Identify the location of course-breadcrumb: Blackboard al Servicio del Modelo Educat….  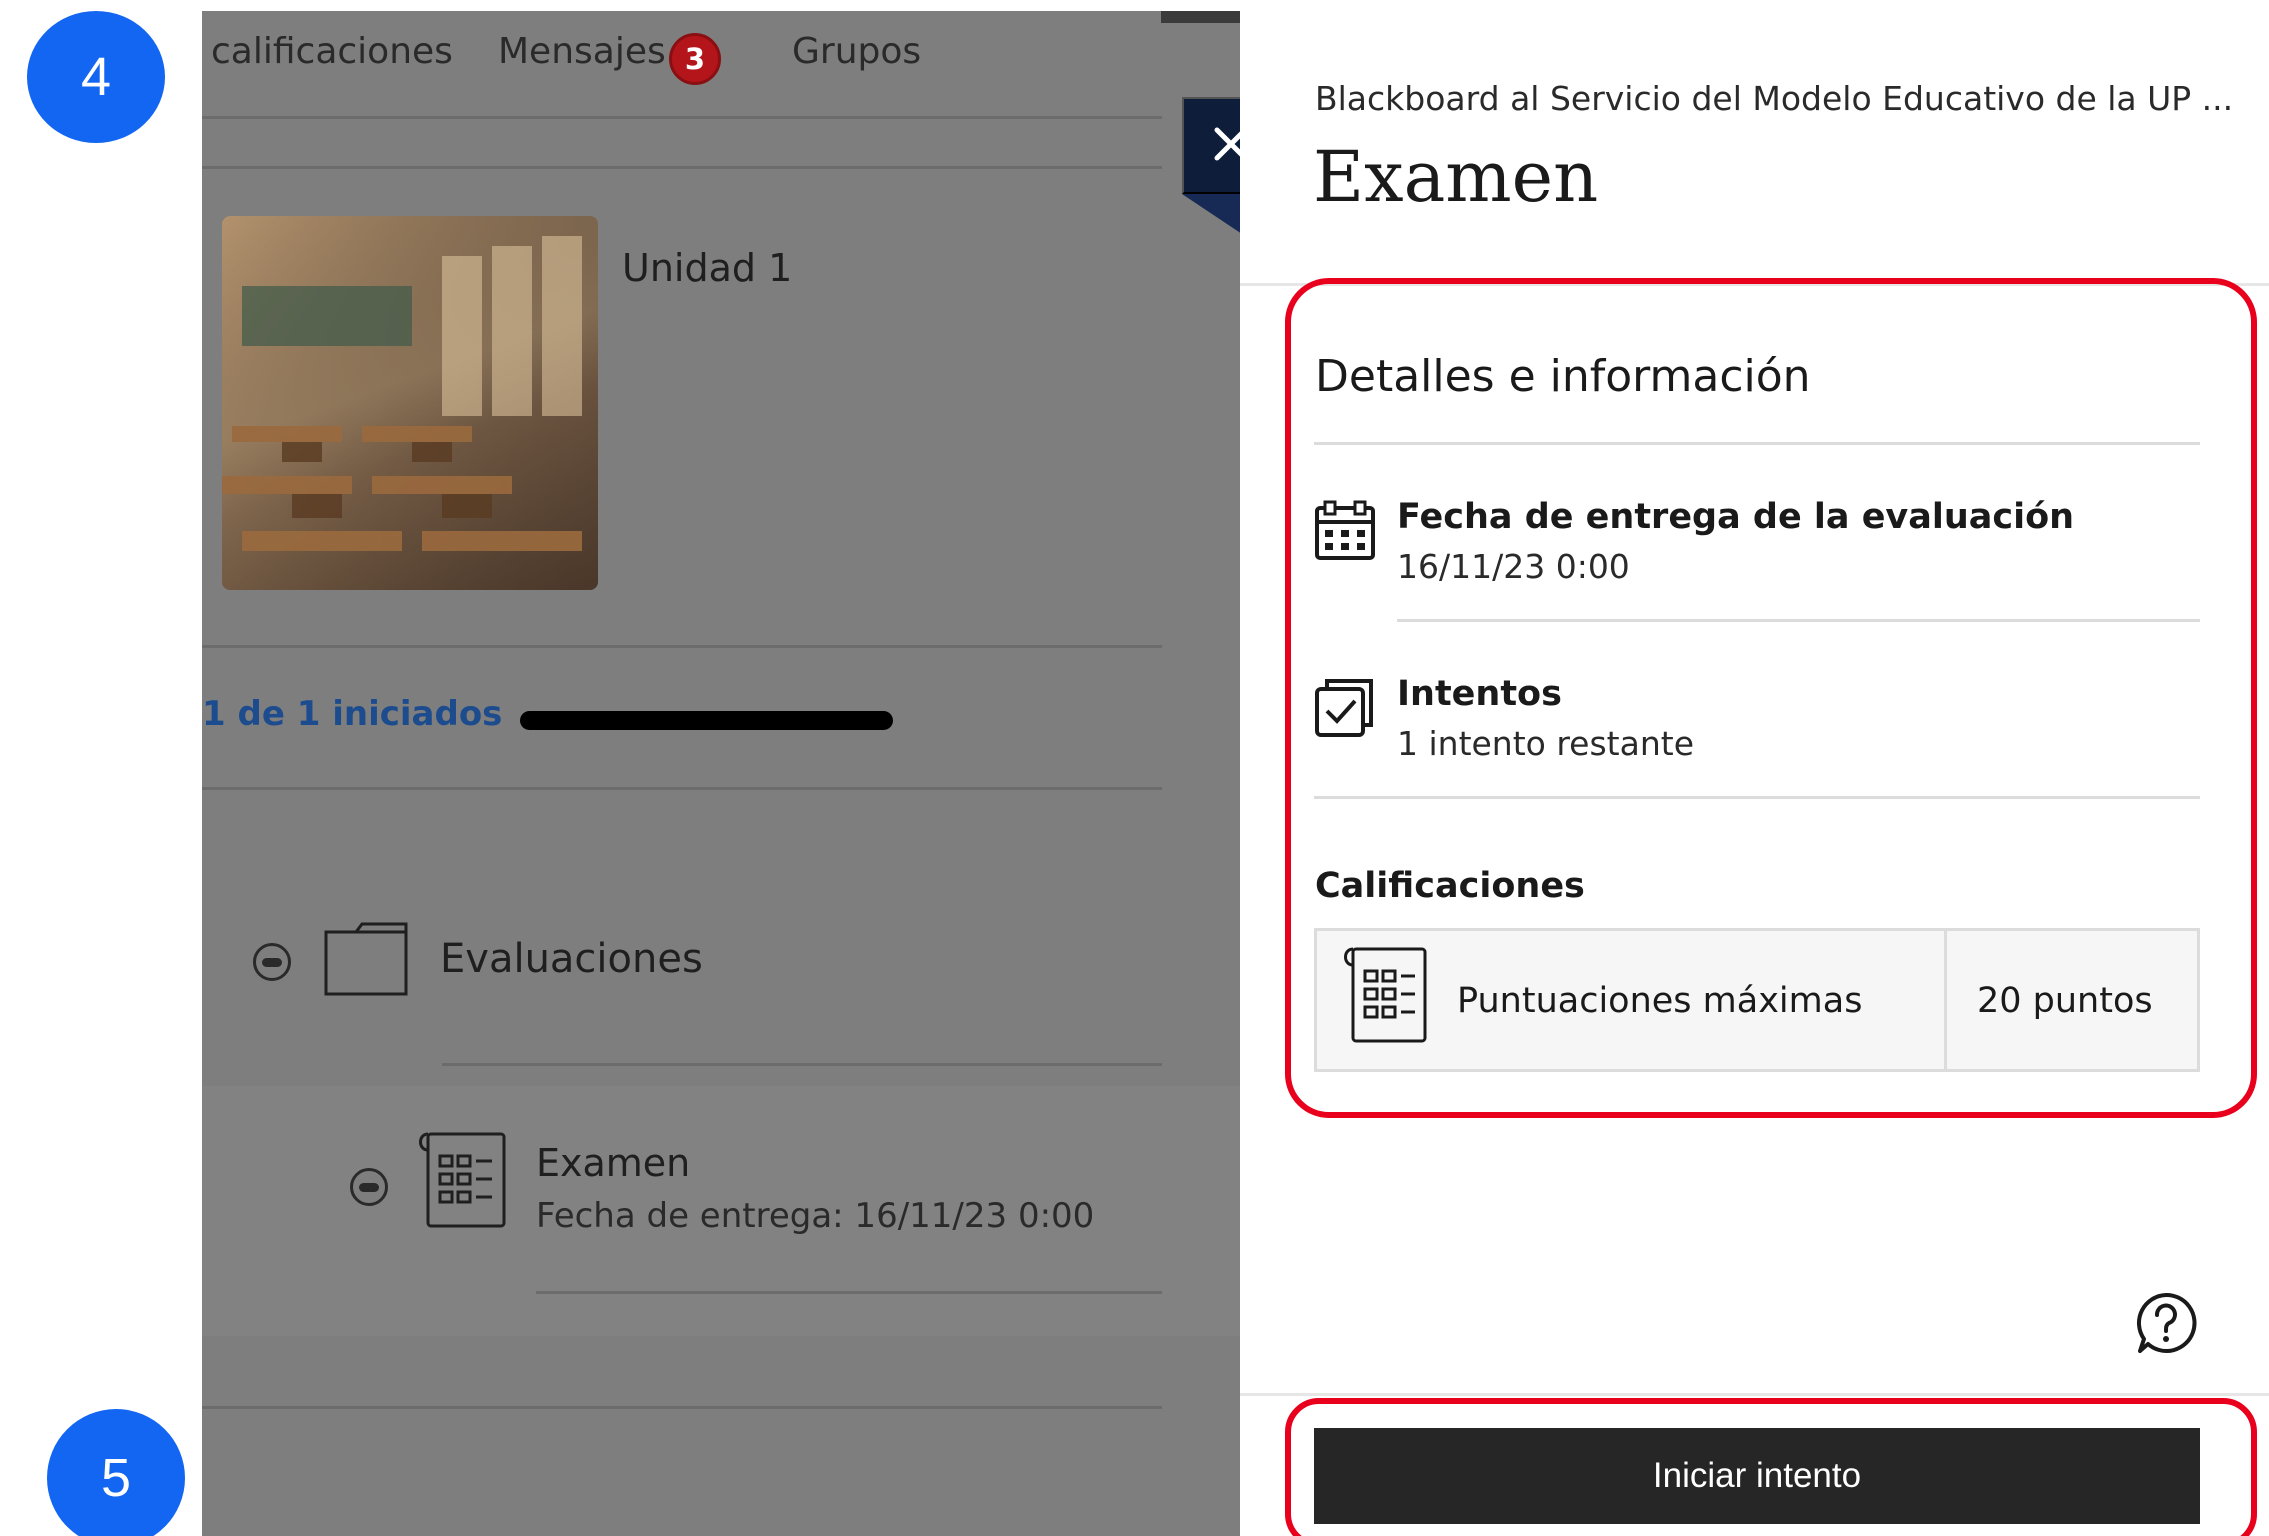
(1774, 98).